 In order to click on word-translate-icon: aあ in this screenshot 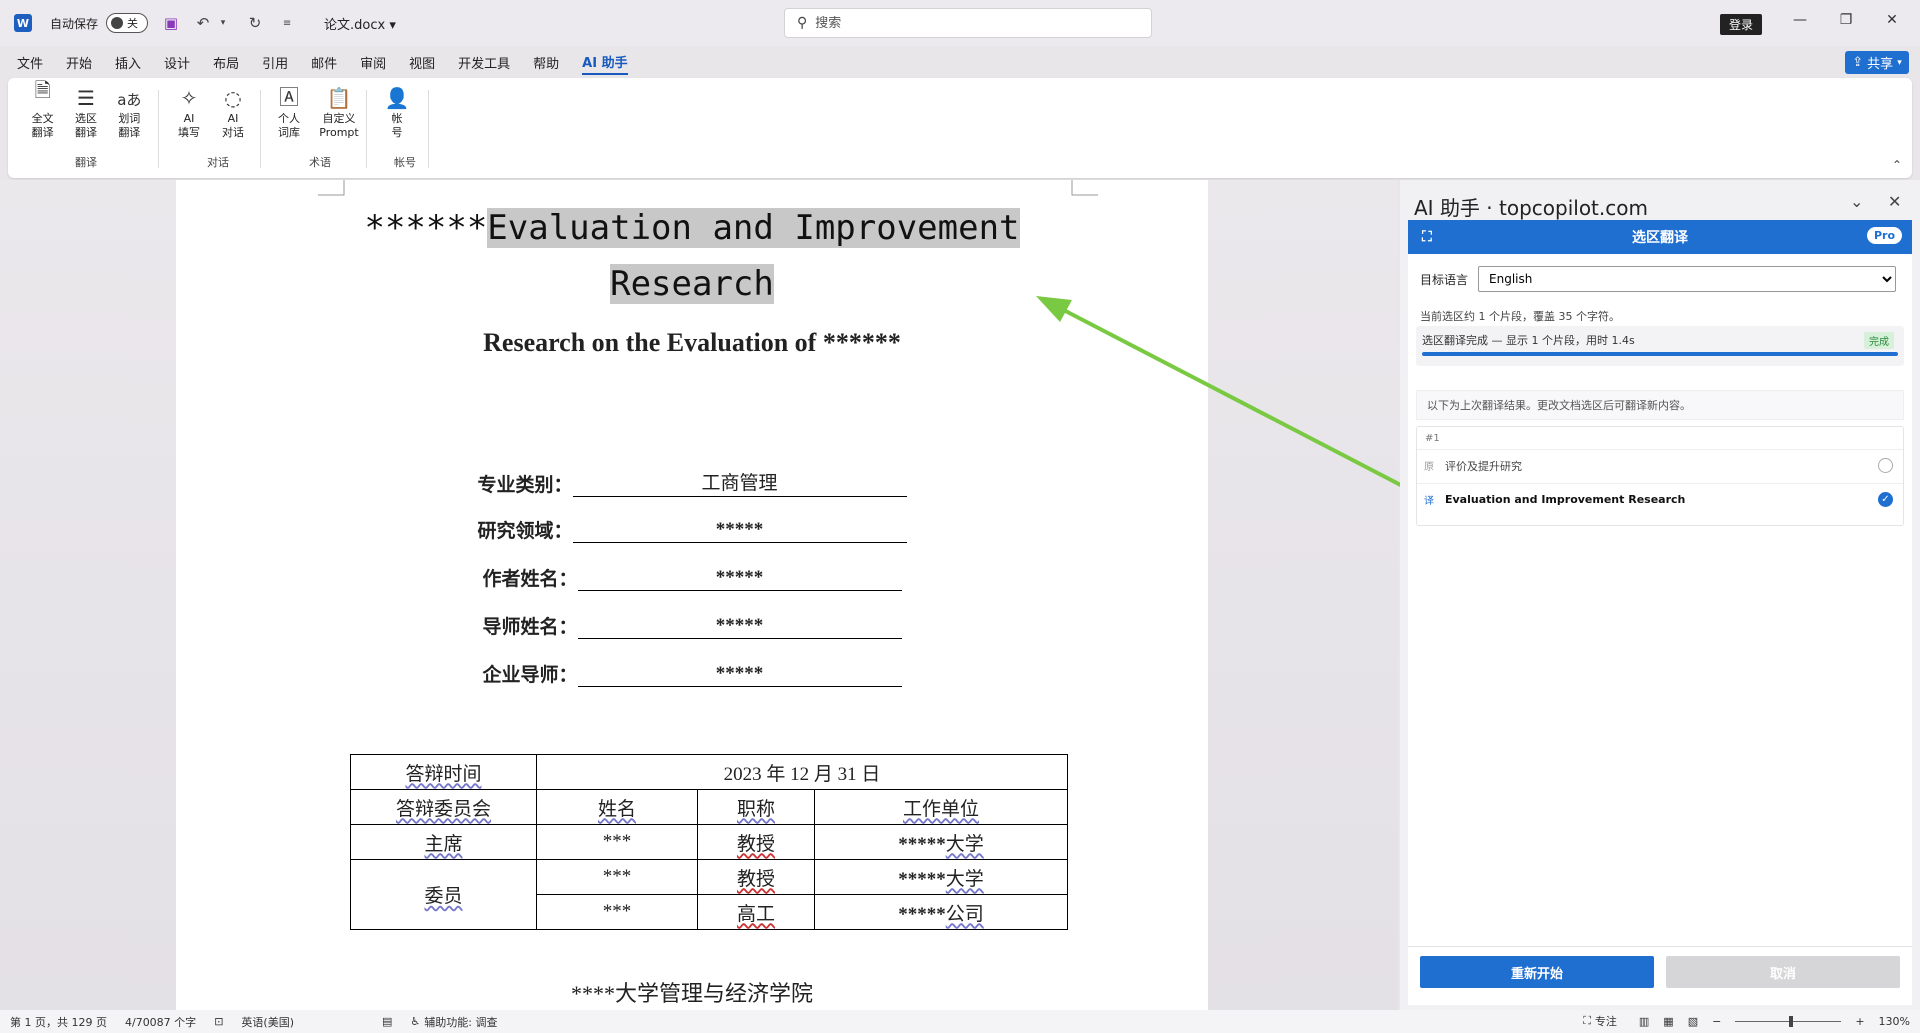, I will do `click(129, 100)`.